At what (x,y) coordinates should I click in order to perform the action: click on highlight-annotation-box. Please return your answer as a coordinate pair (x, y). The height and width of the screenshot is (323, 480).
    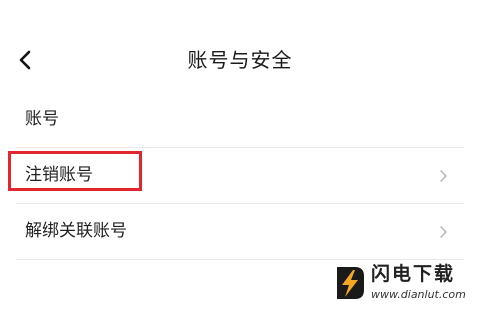
    Looking at the image, I should click on (75, 171).